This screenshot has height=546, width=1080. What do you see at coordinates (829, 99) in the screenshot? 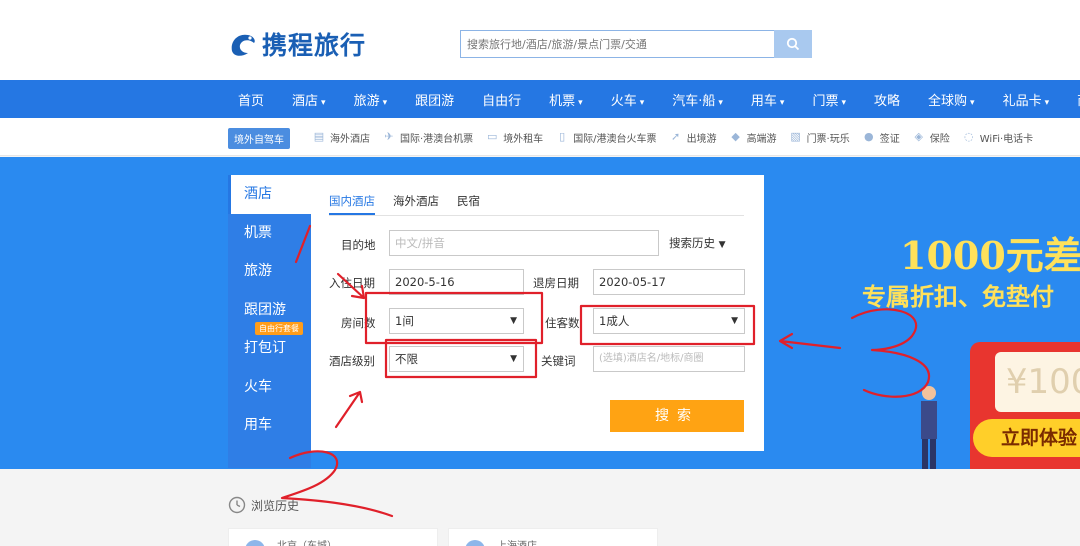
I see `nav-item: 门票 ▾` at bounding box center [829, 99].